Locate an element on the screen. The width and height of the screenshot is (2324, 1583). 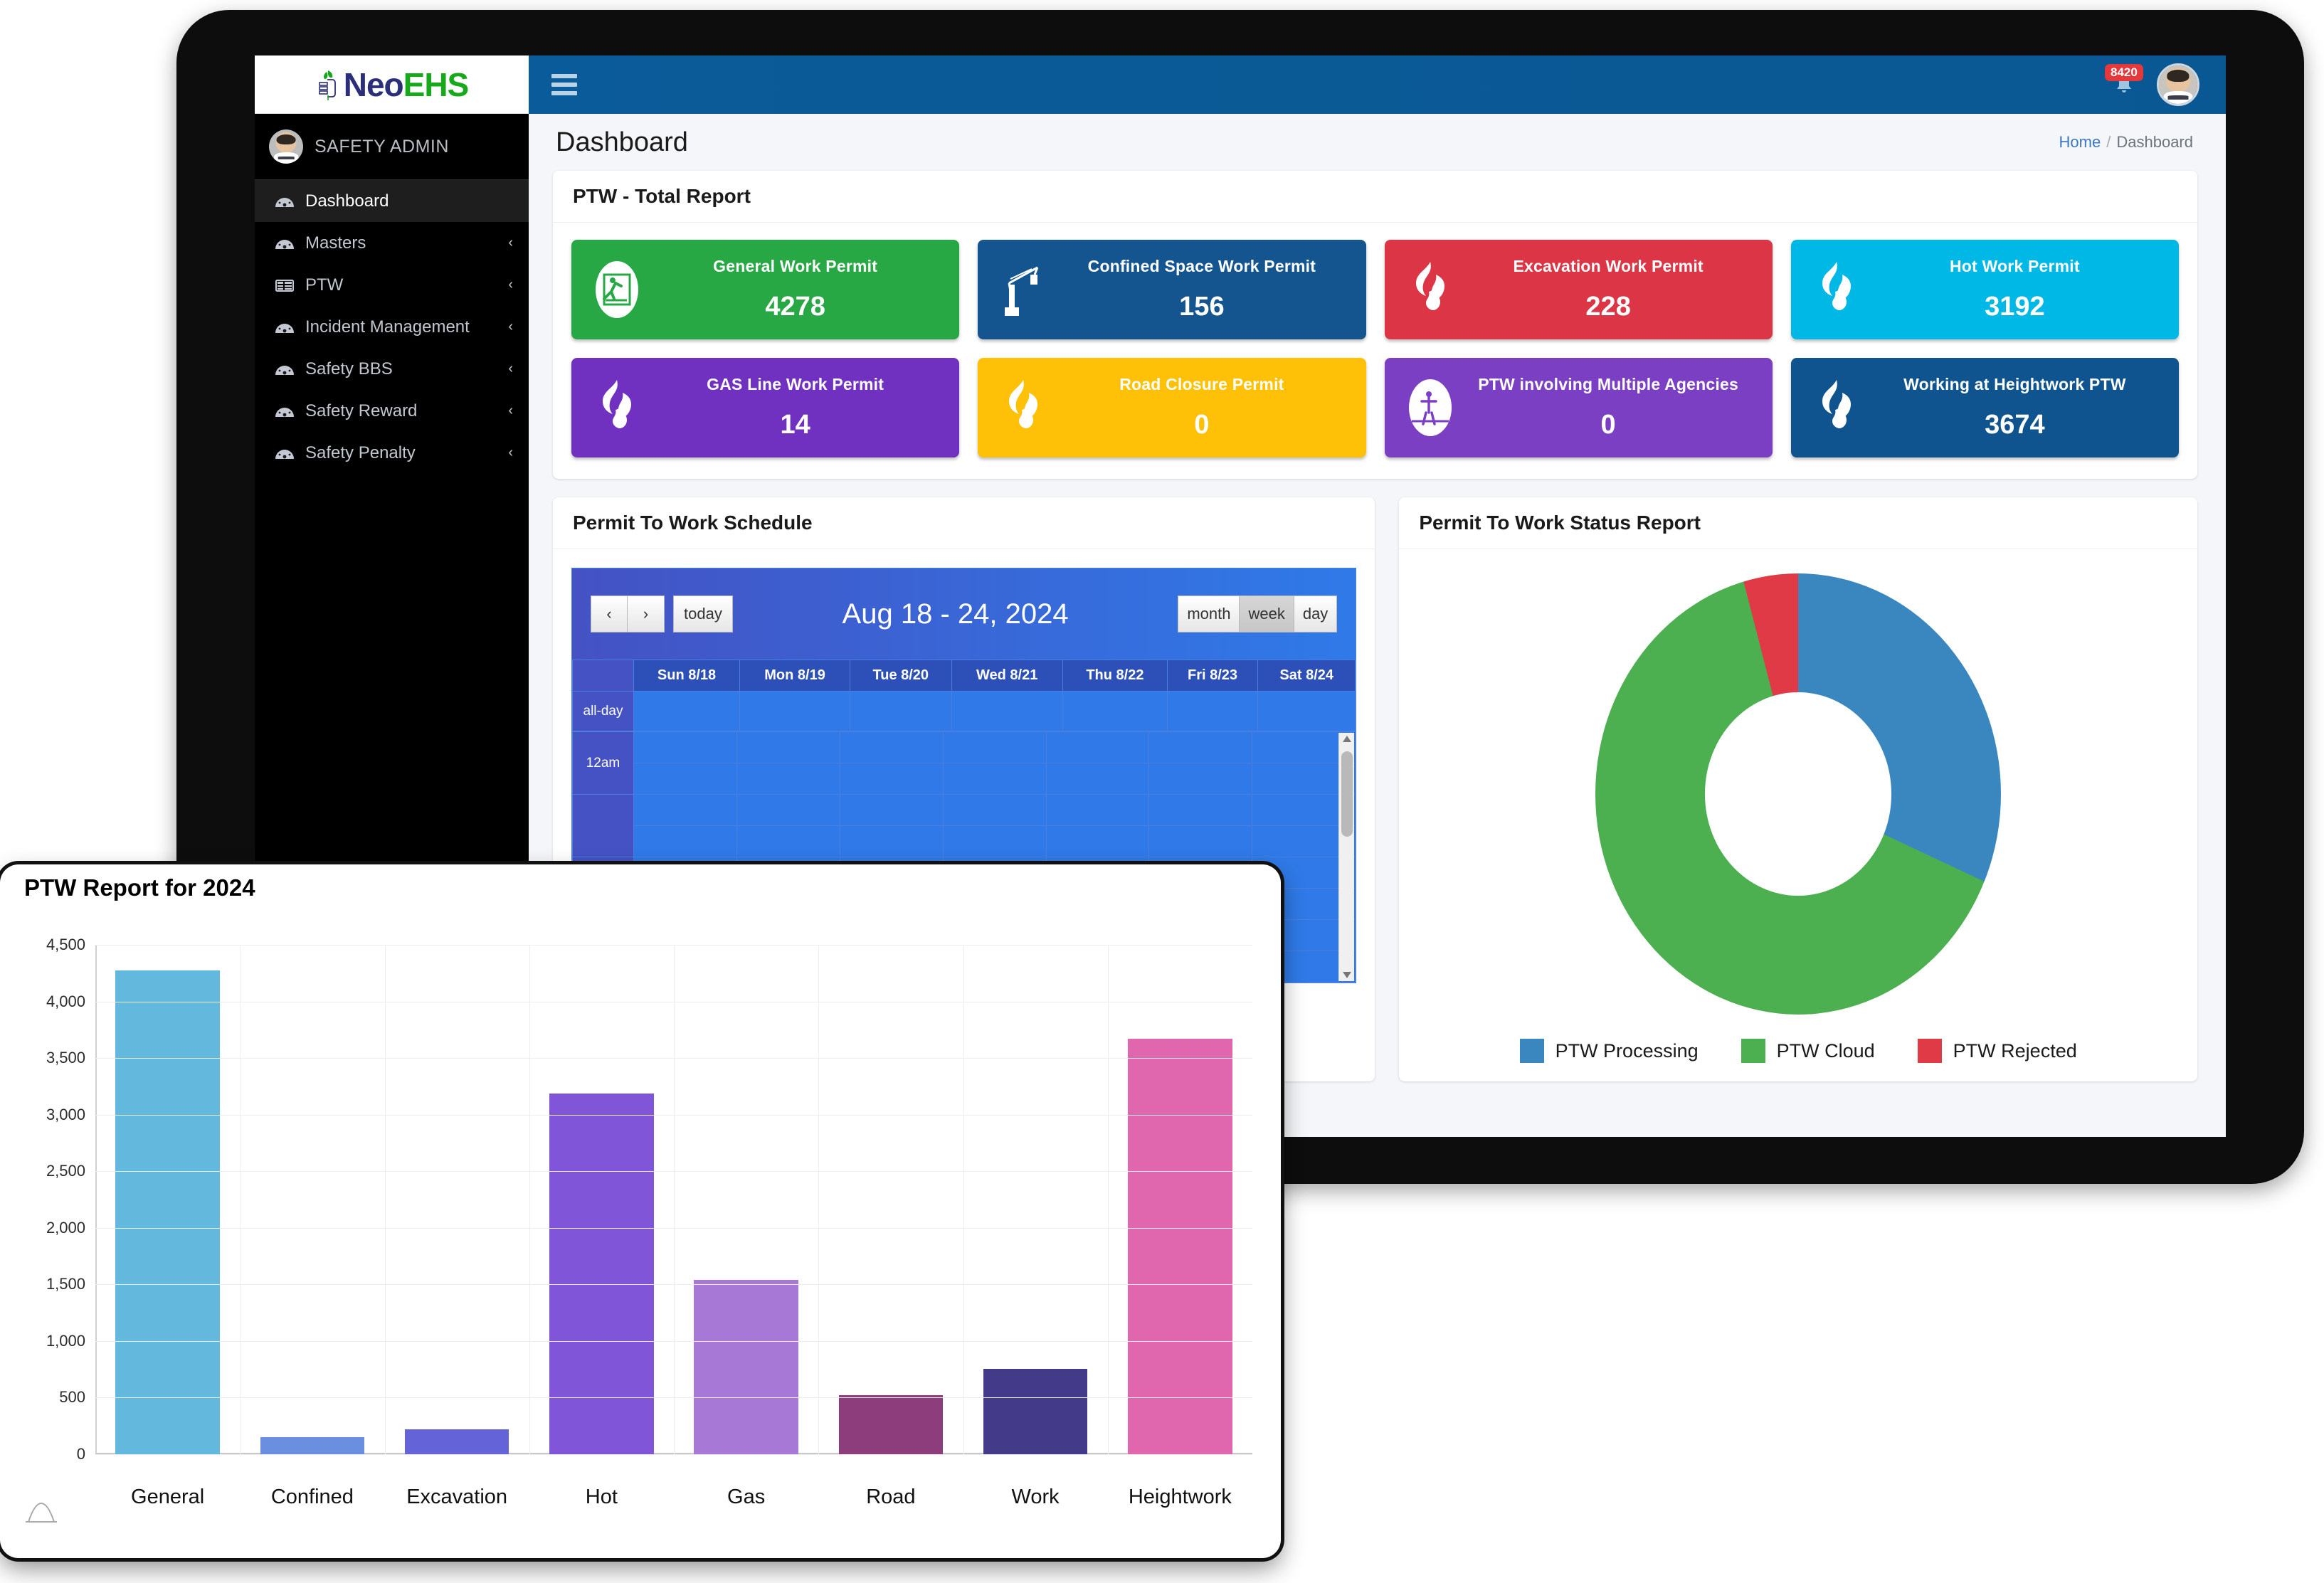
calendar-view-month: month is located at coordinates (1209, 613).